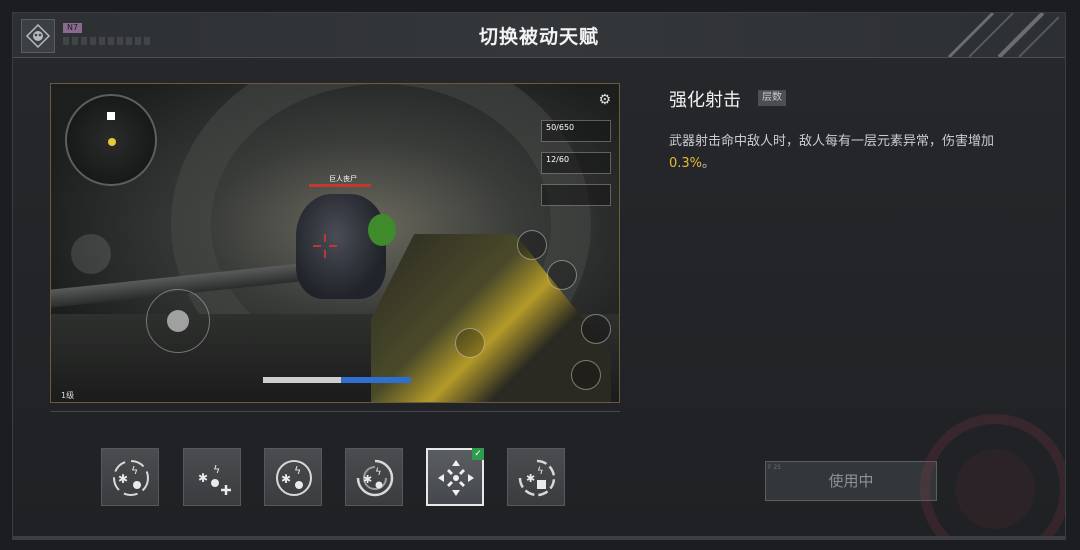 The image size is (1080, 550). What do you see at coordinates (340, 185) in the screenshot?
I see `enemy-health-bar` at bounding box center [340, 185].